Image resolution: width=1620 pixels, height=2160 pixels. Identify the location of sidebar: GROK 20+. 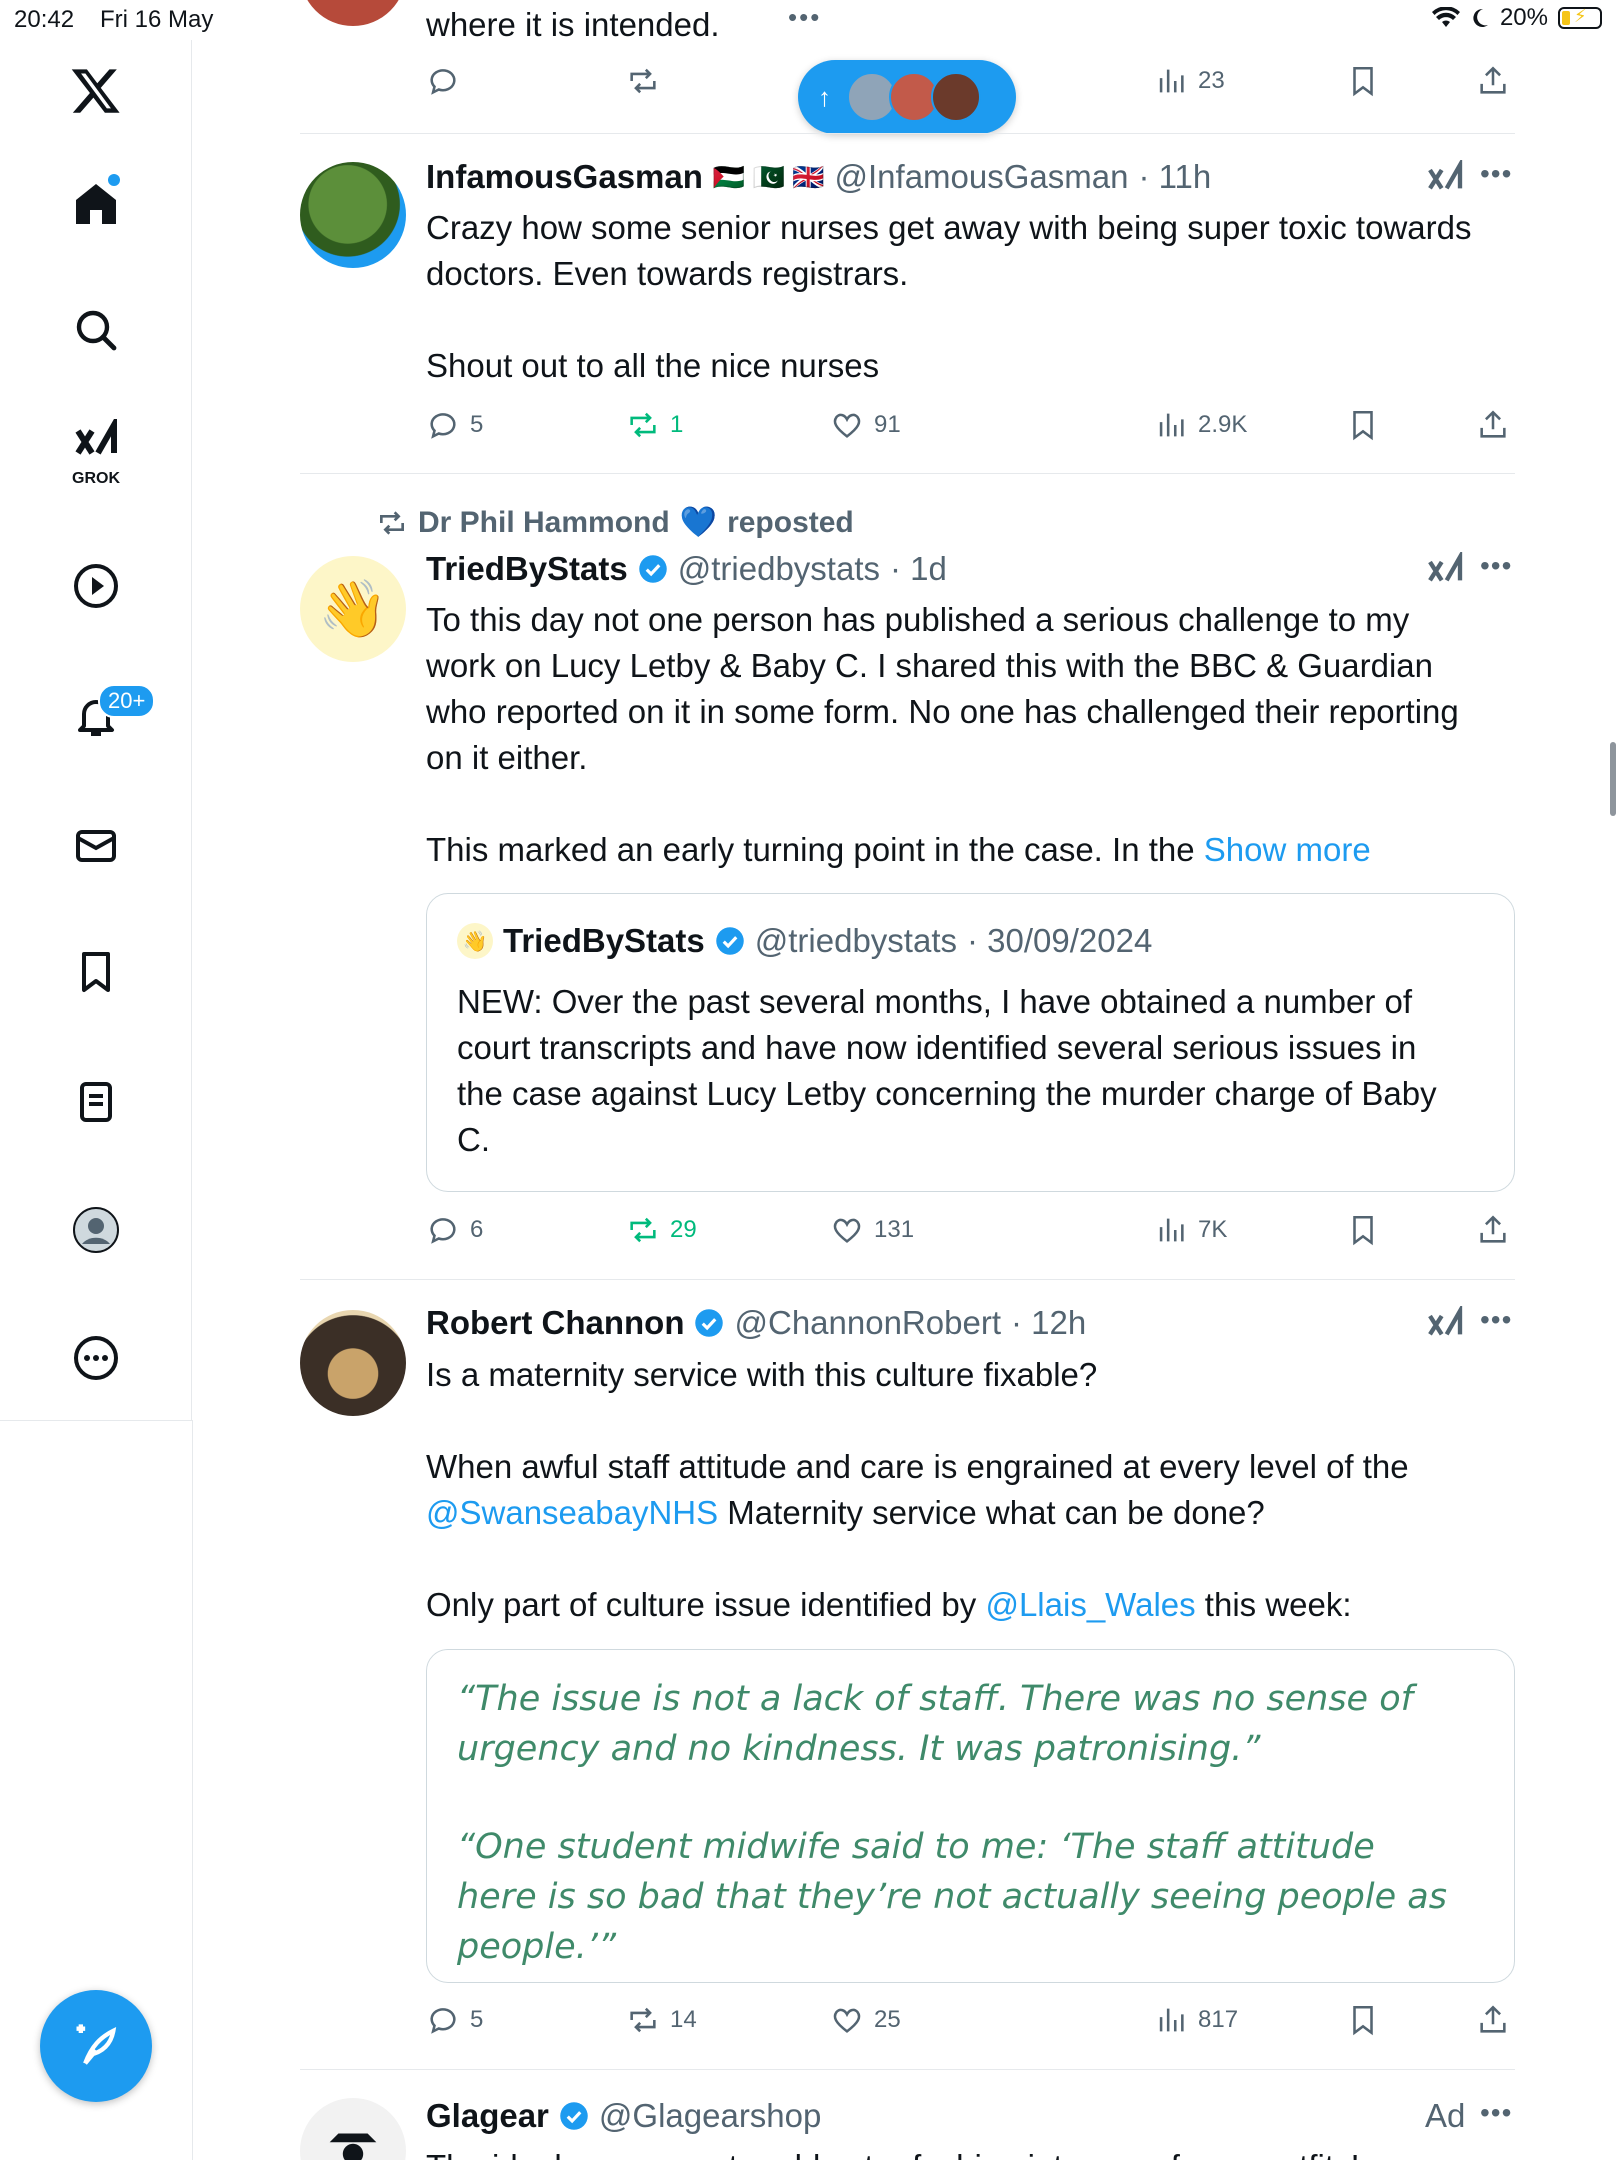
(96, 730).